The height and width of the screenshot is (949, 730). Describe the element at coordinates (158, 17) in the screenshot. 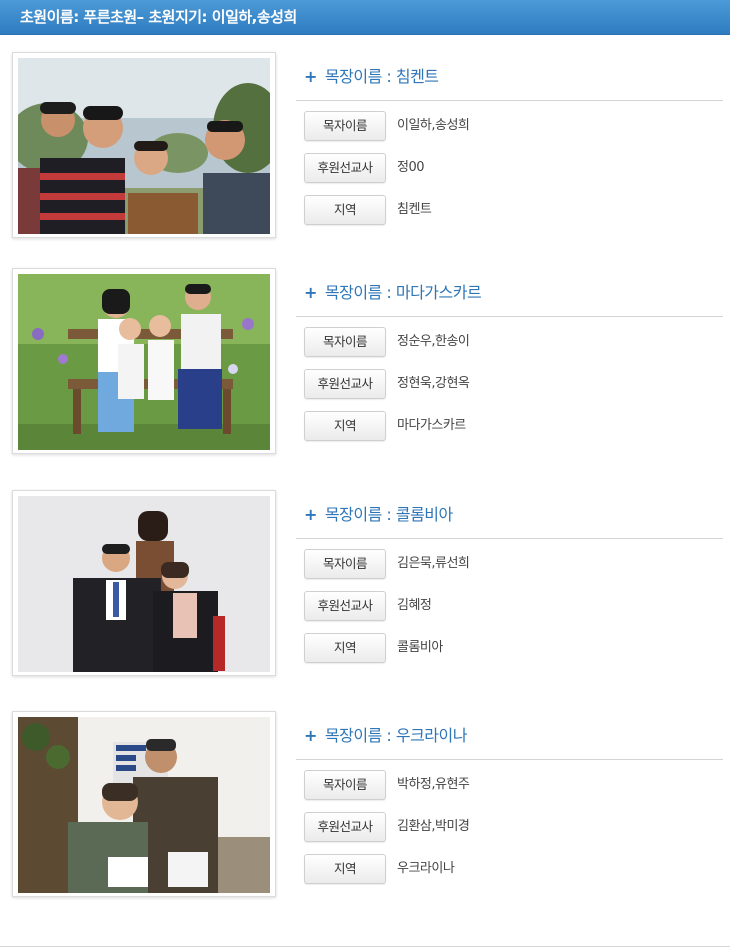

I see `header-title: 초원이름: 푸른초원– 초원지기: 이일하,송성희` at that location.